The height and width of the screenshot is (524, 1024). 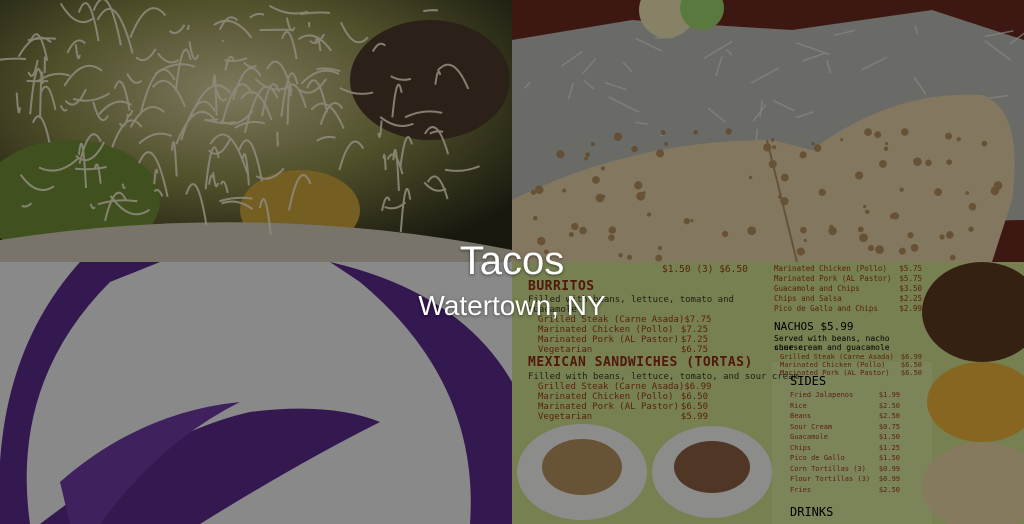 I want to click on menu-item-price: $6.75, so click(x=694, y=350).